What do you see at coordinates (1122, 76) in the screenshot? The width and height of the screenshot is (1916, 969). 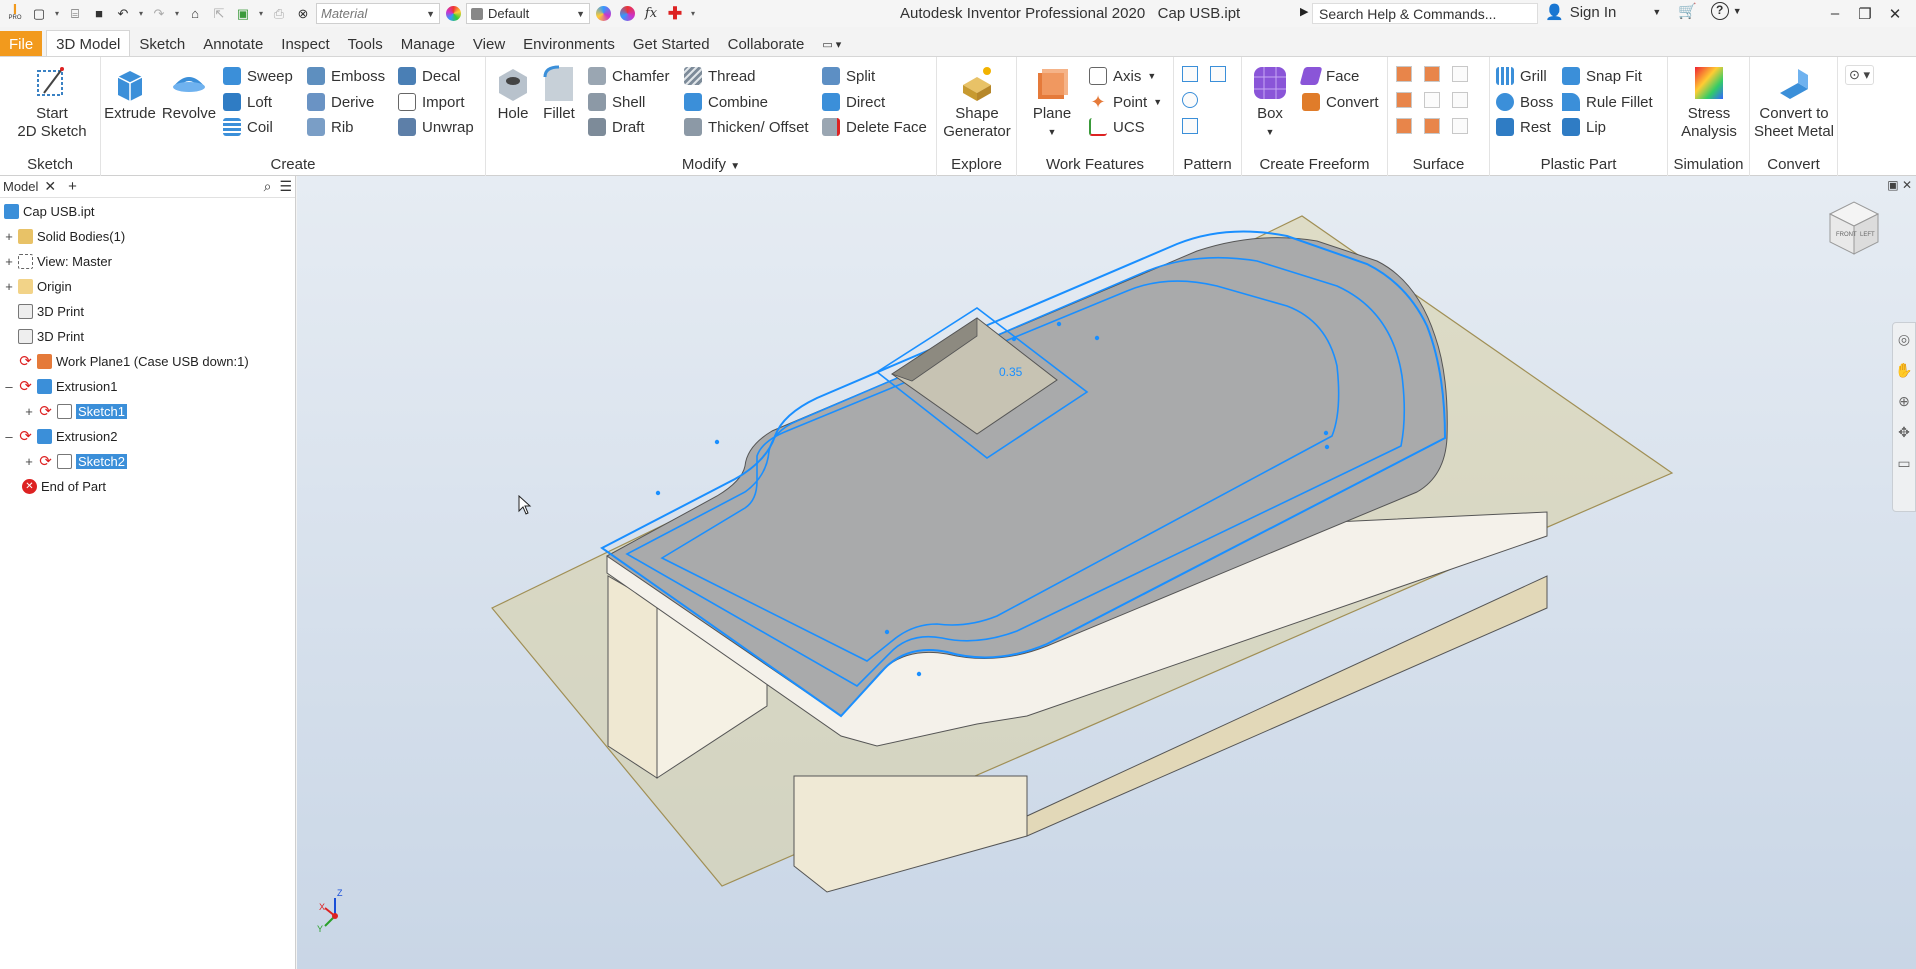 I see `axis-button: Axis ▼` at bounding box center [1122, 76].